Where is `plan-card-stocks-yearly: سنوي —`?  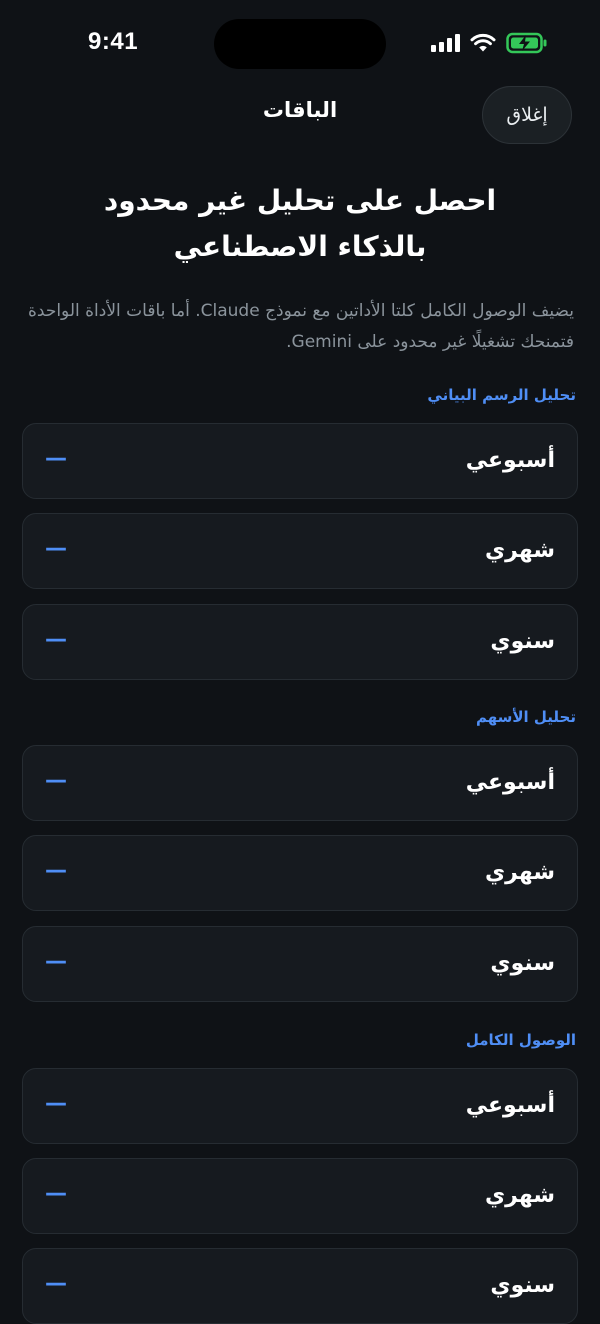
plan-card-stocks-yearly: سنوي — is located at coordinates (300, 964).